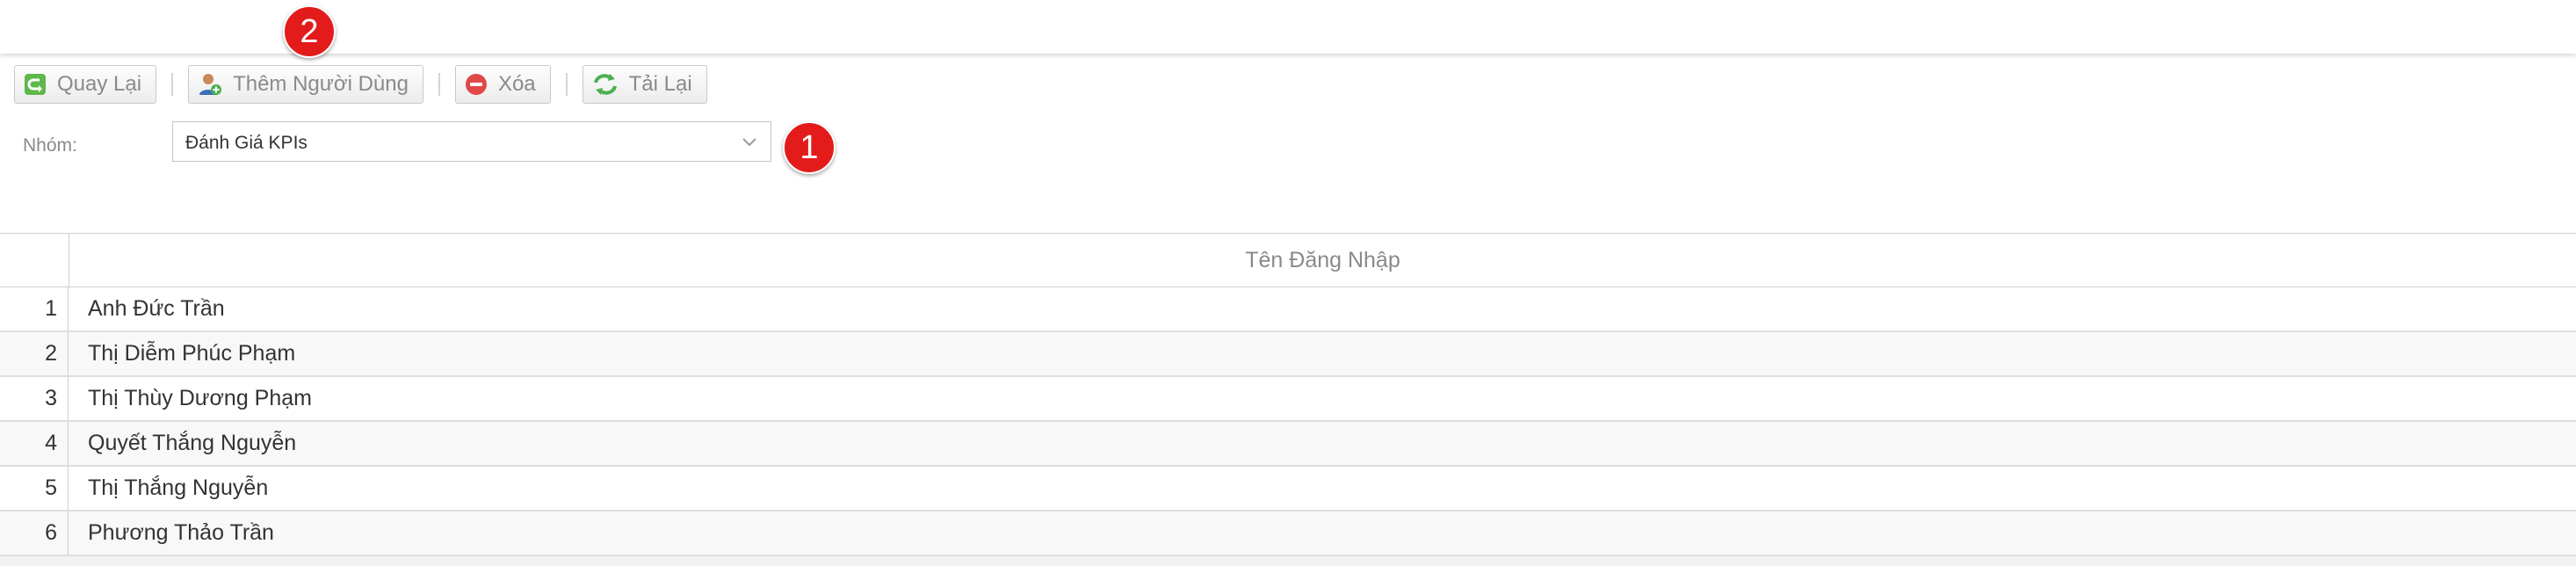 The height and width of the screenshot is (566, 2576). I want to click on back-button: Quay Lại, so click(85, 85).